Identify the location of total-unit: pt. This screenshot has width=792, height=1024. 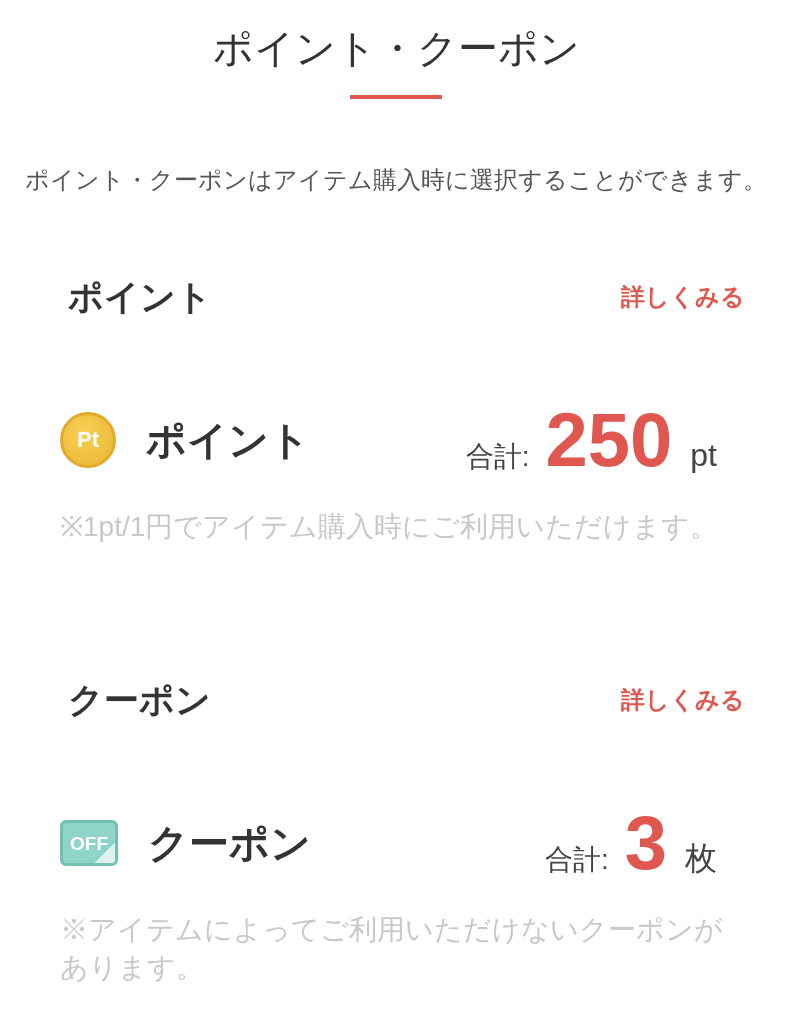
(703, 455).